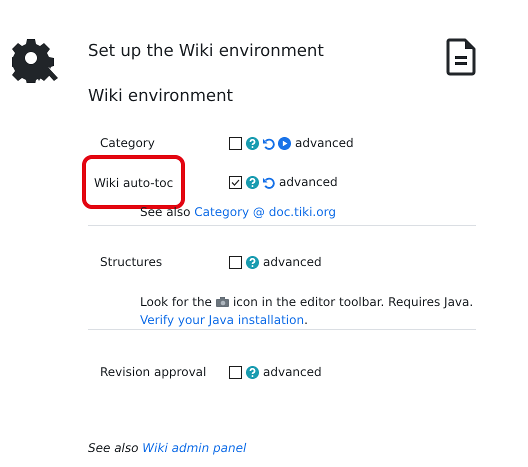 The width and height of the screenshot is (528, 467). What do you see at coordinates (206, 51) in the screenshot?
I see `page-title: Set up the Wiki environment` at bounding box center [206, 51].